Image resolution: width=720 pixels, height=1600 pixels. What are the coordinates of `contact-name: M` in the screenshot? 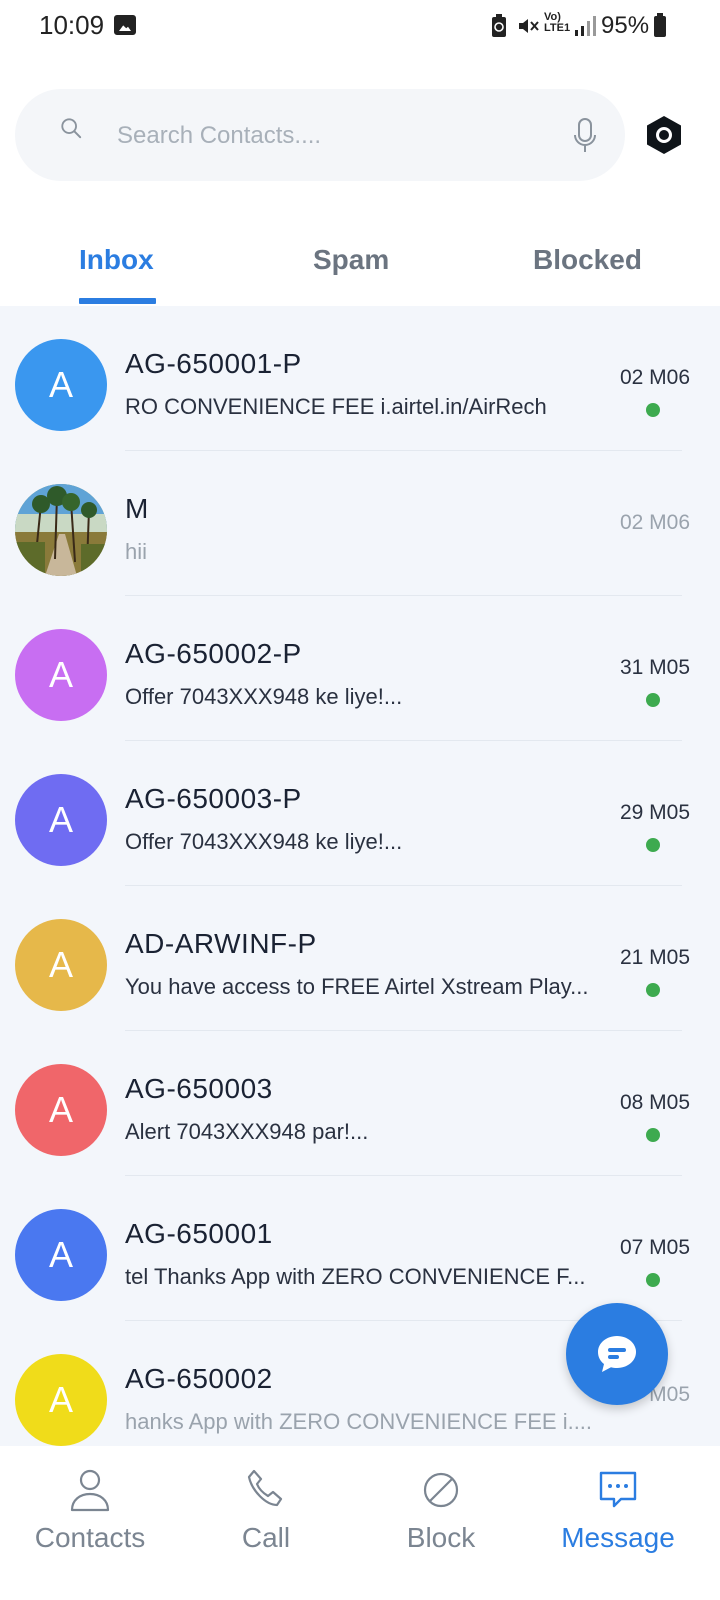 It's located at (137, 508).